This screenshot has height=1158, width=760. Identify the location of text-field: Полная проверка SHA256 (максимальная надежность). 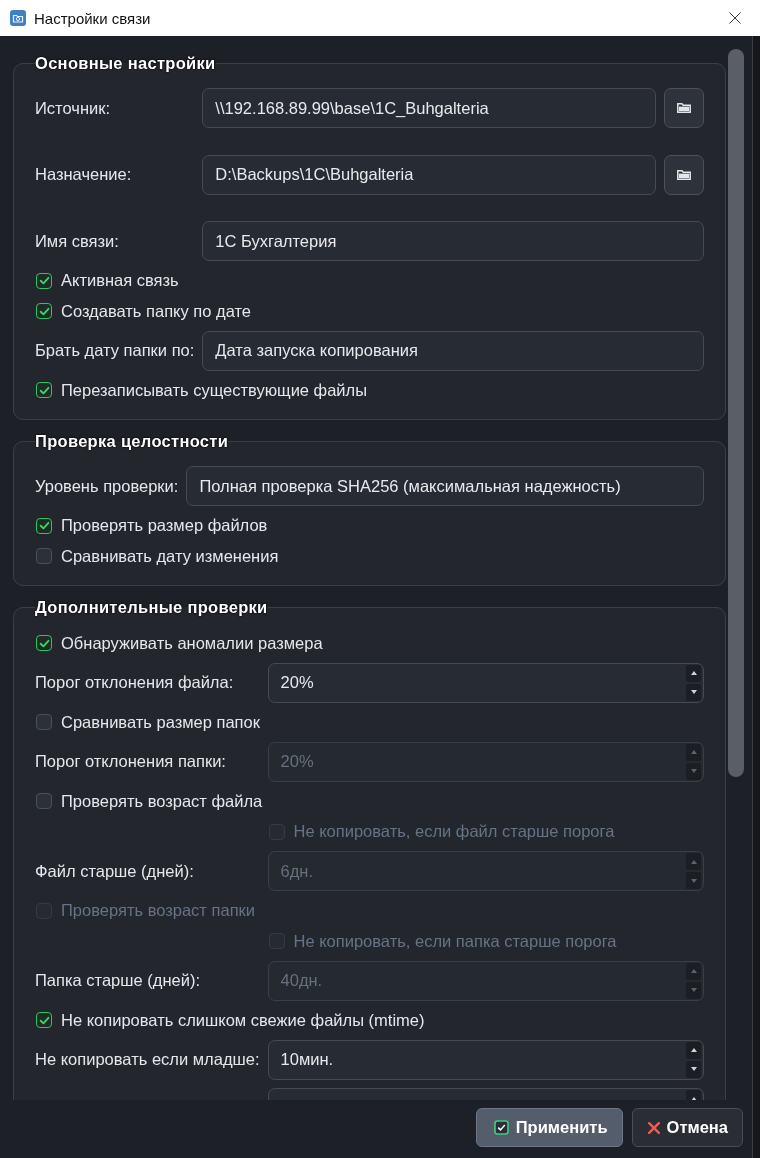
(445, 486).